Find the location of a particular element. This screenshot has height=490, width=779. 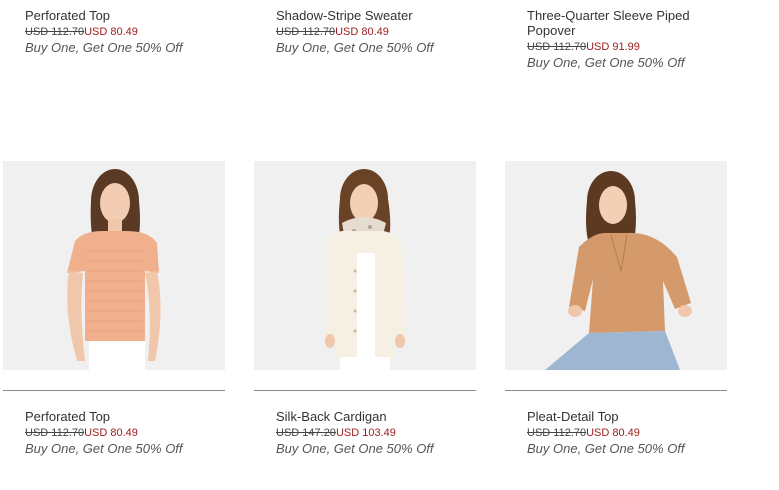

sale-price: USD 91.99 is located at coordinates (613, 47).